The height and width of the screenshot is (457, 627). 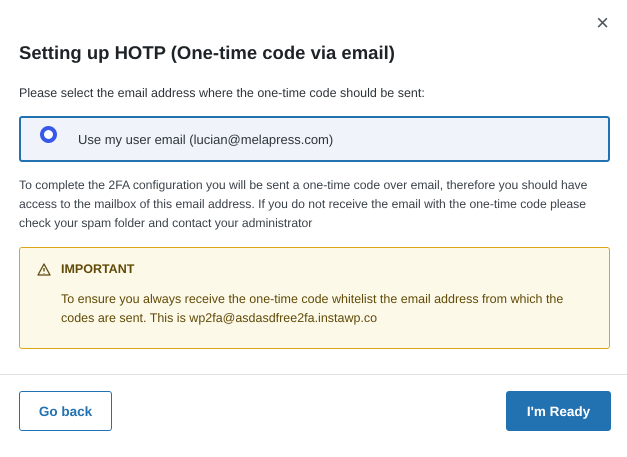 What do you see at coordinates (222, 93) in the screenshot?
I see `prompt-text: Please select the email address where the one-time code should be sent:` at bounding box center [222, 93].